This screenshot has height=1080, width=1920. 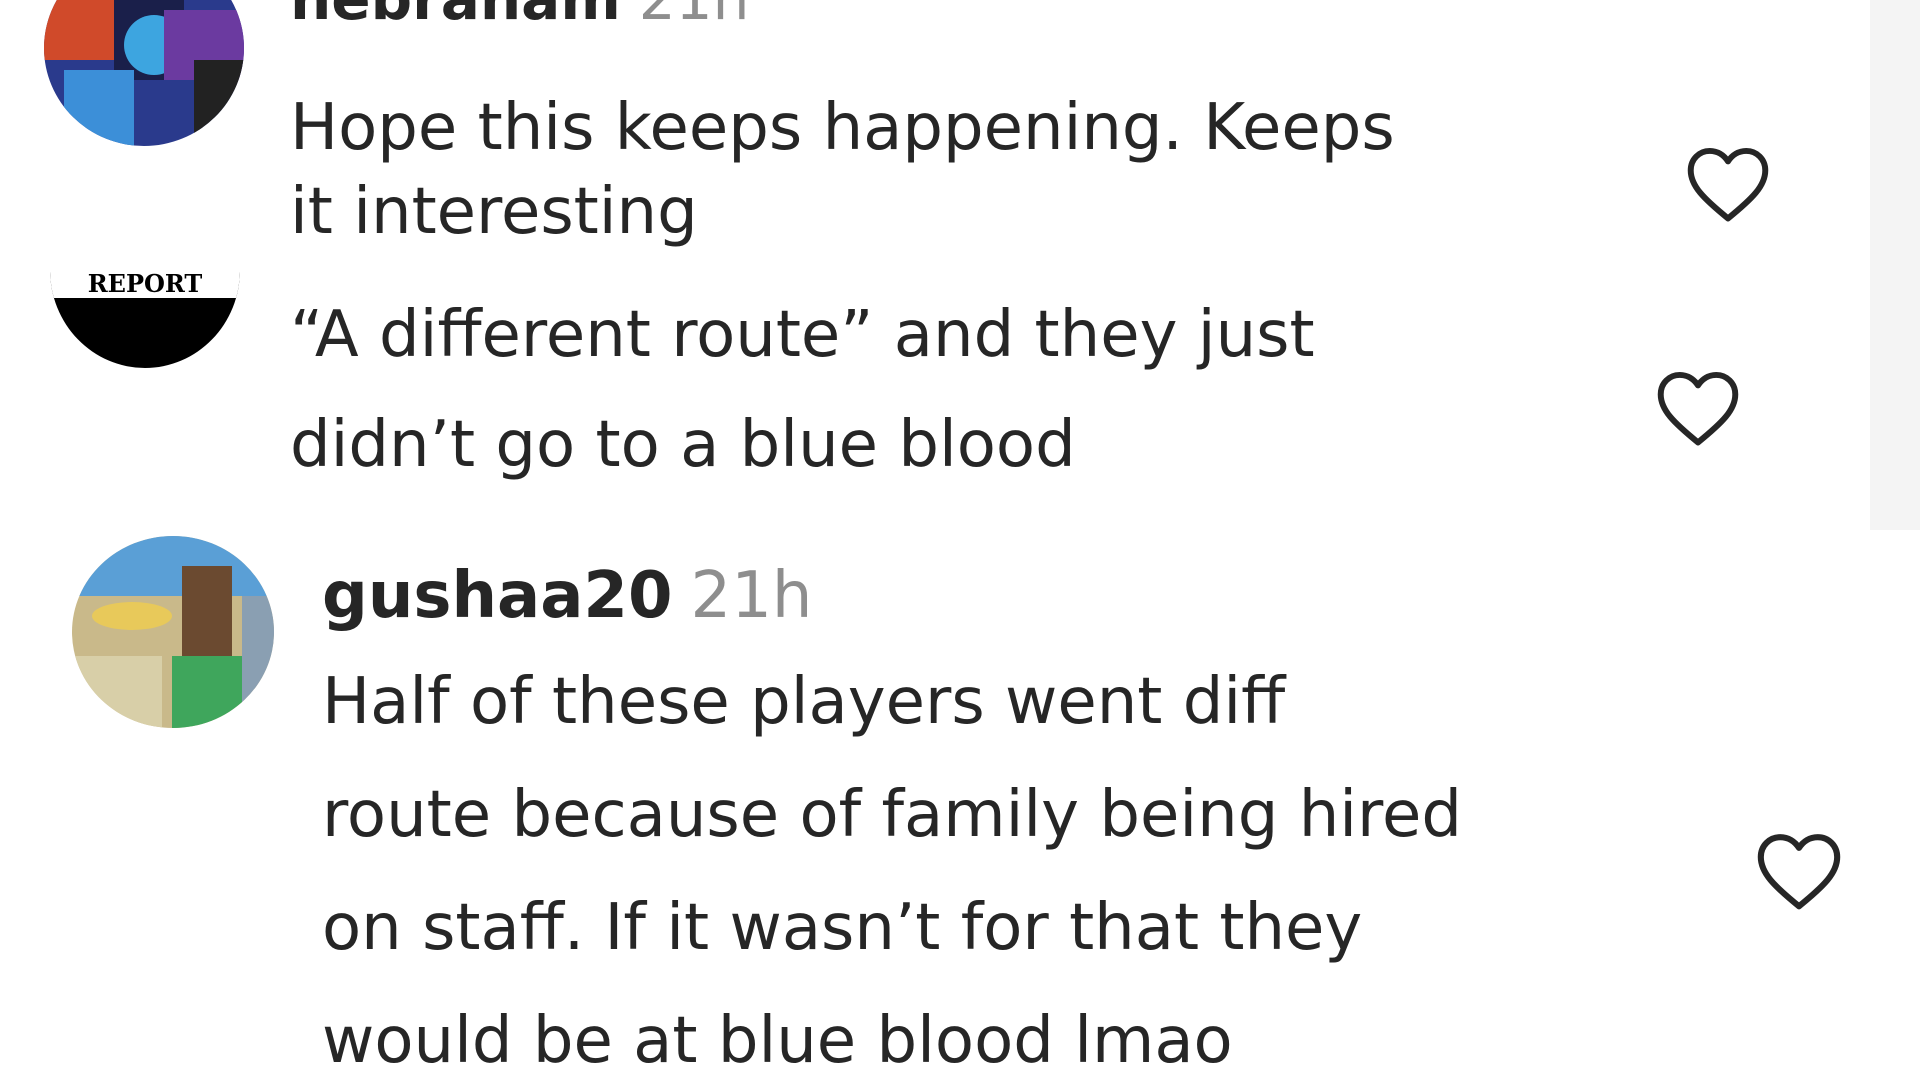 What do you see at coordinates (842, 128) in the screenshot?
I see `comment-line: Hope this keeps happening. Keeps` at bounding box center [842, 128].